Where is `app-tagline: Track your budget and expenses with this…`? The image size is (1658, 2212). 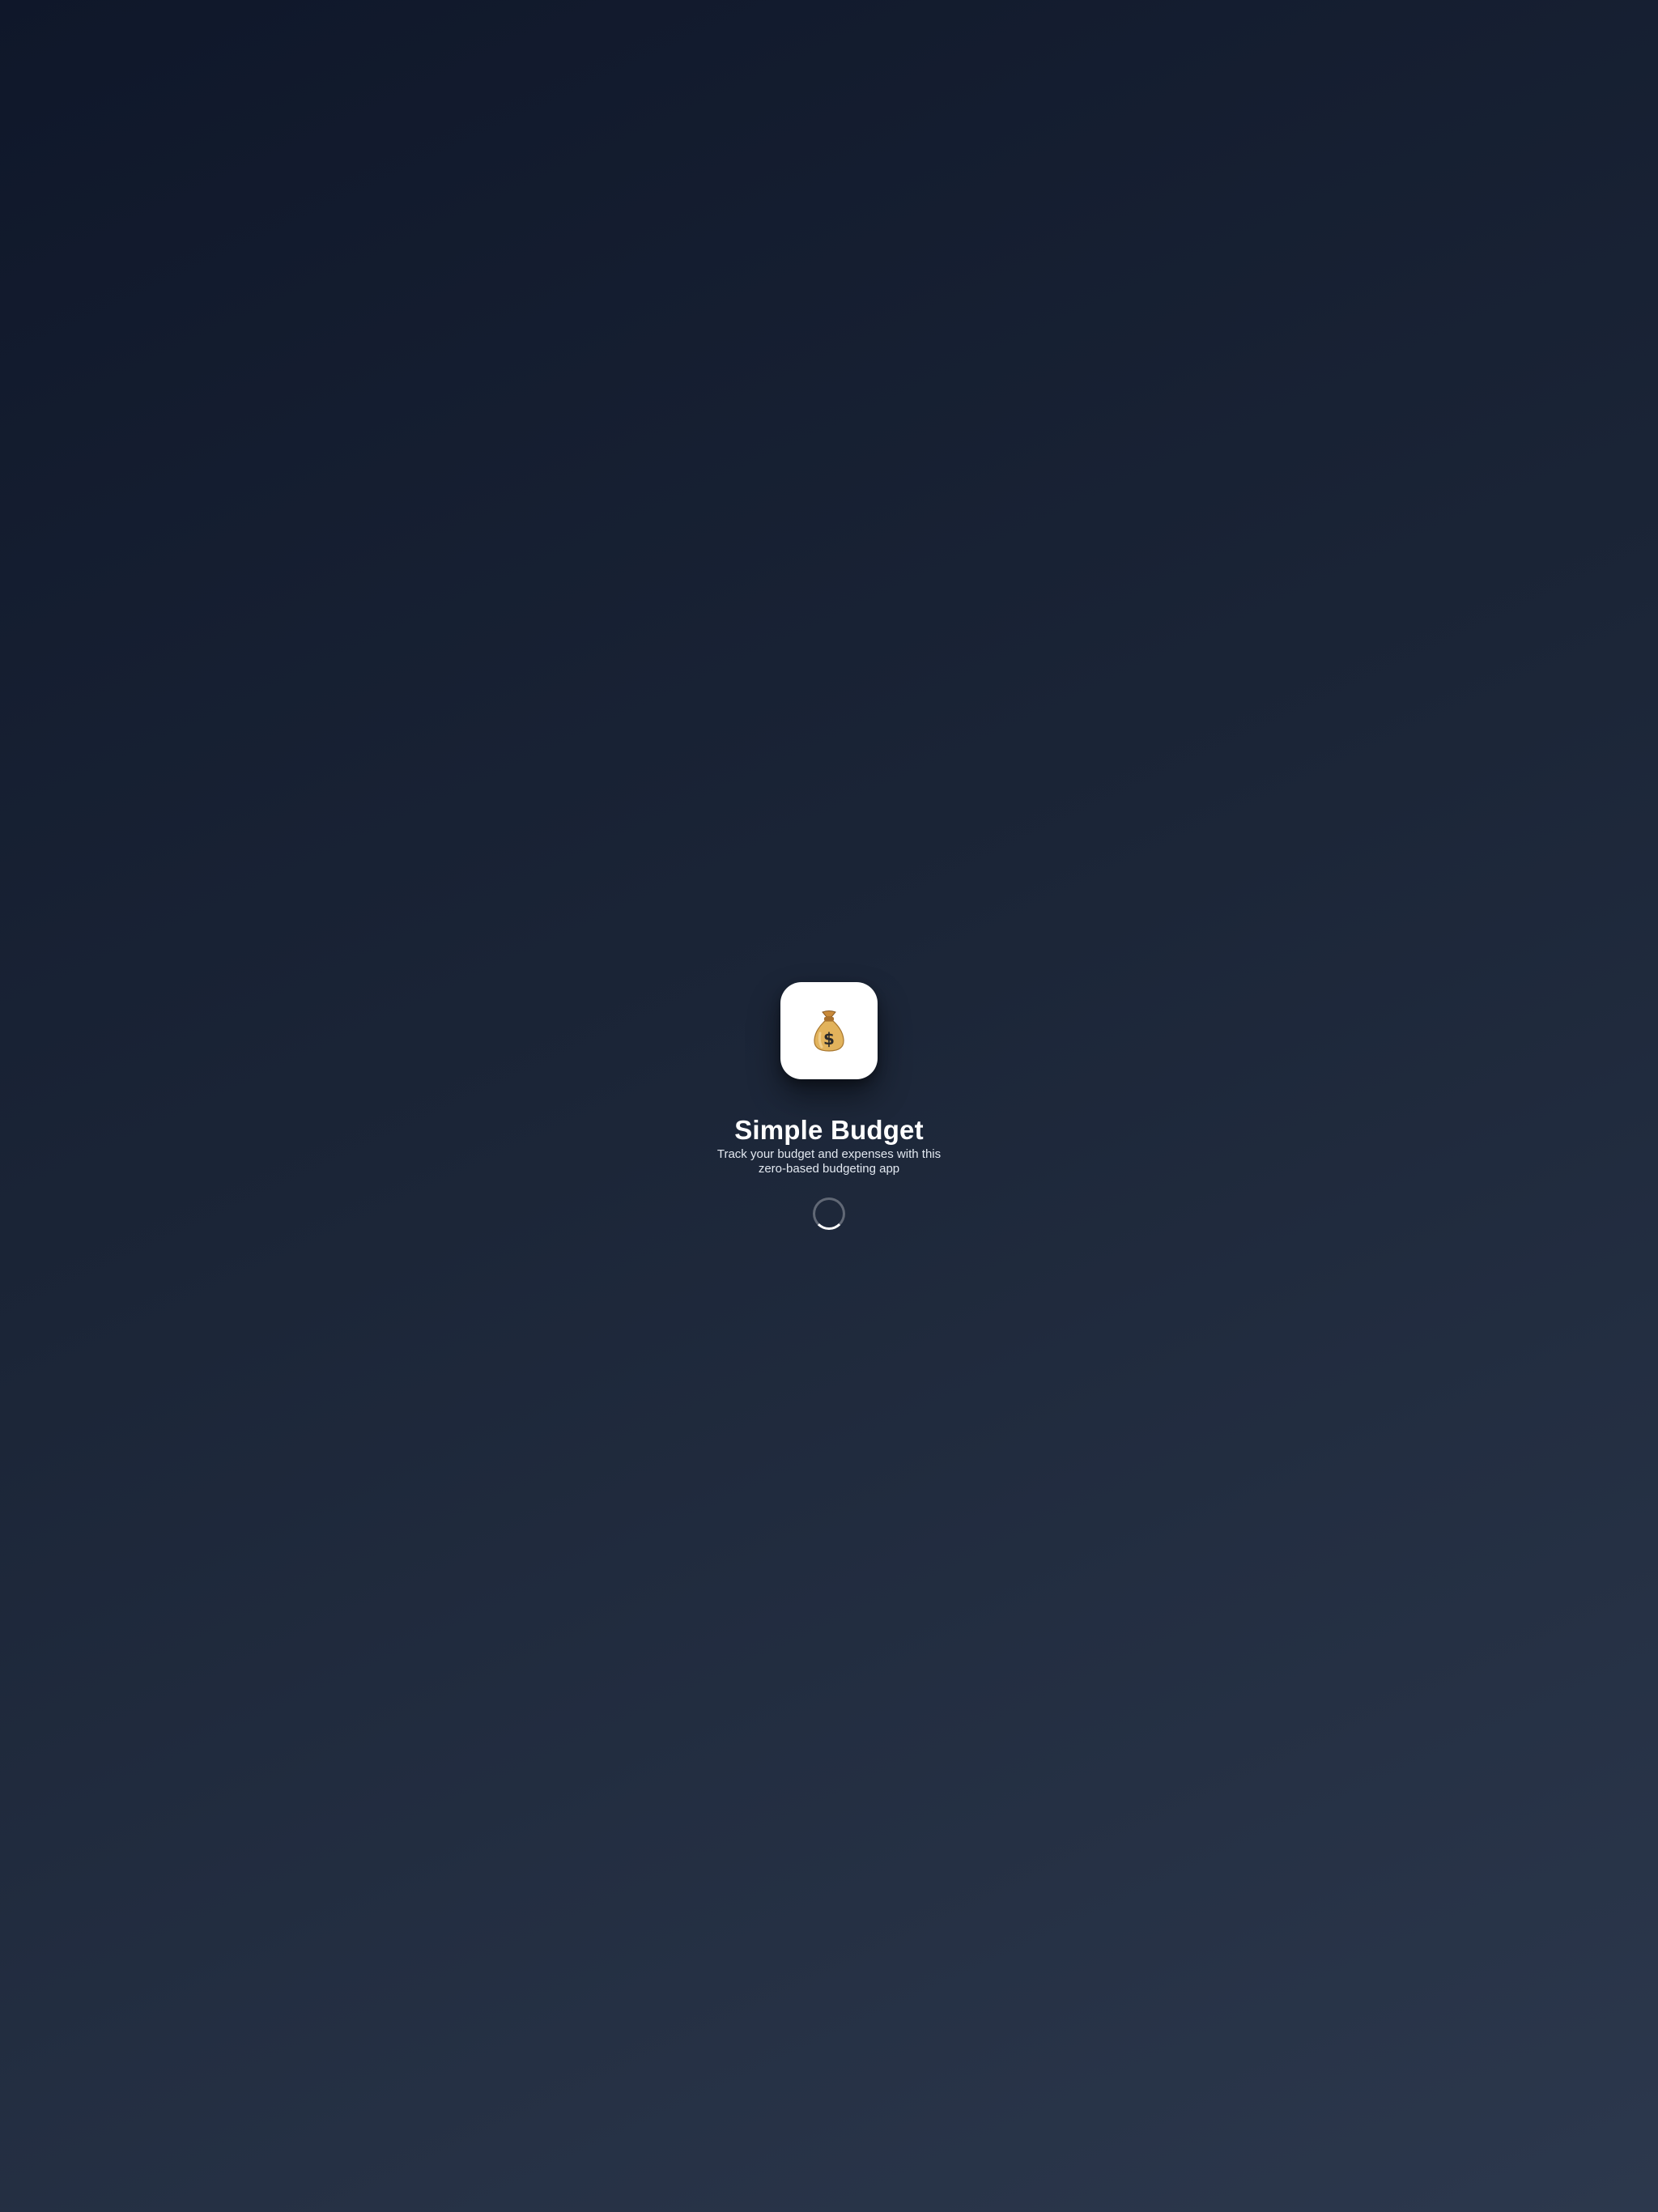
app-tagline: Track your budget and expenses with this… is located at coordinates (829, 1162).